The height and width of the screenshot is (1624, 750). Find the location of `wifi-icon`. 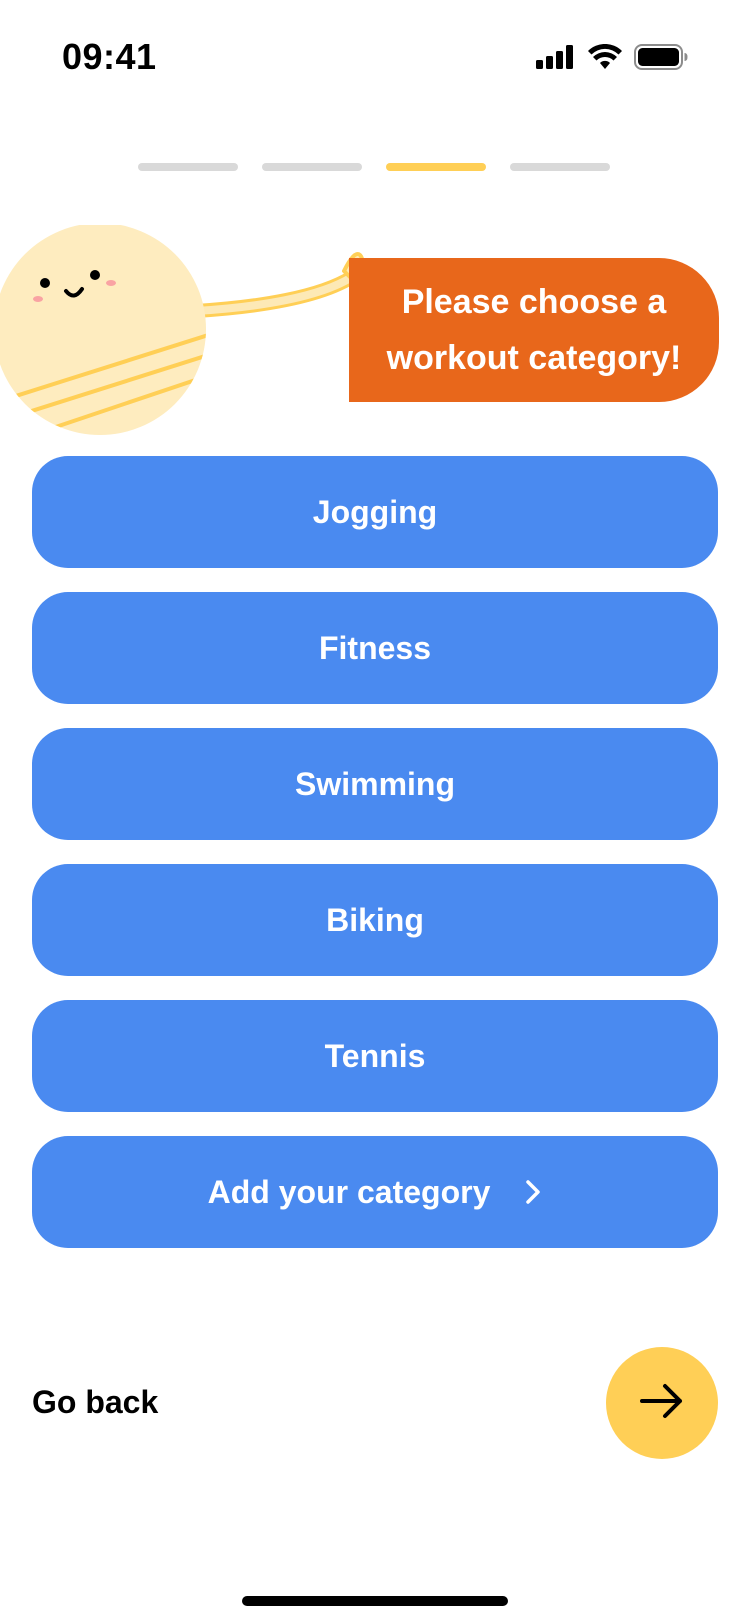

wifi-icon is located at coordinates (605, 59).